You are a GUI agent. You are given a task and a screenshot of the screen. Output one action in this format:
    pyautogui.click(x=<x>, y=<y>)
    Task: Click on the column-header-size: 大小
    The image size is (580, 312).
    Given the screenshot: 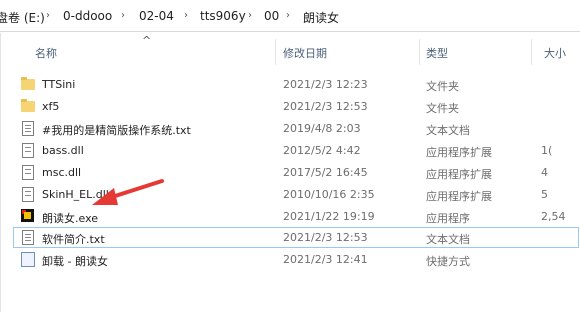 What is the action you would take?
    pyautogui.click(x=555, y=53)
    